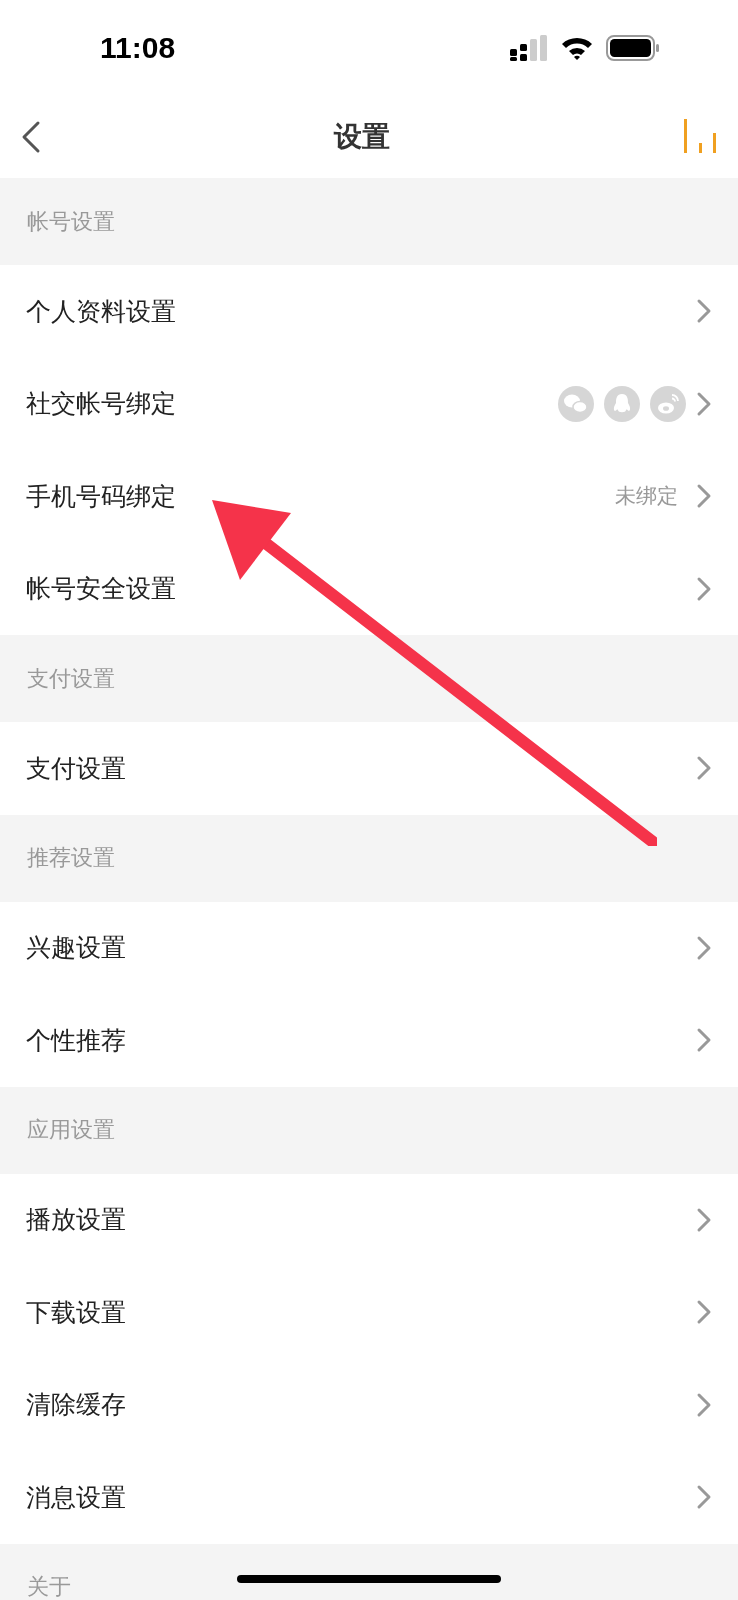  Describe the element at coordinates (71, 858) in the screenshot. I see `section-title: 推荐设置` at that location.